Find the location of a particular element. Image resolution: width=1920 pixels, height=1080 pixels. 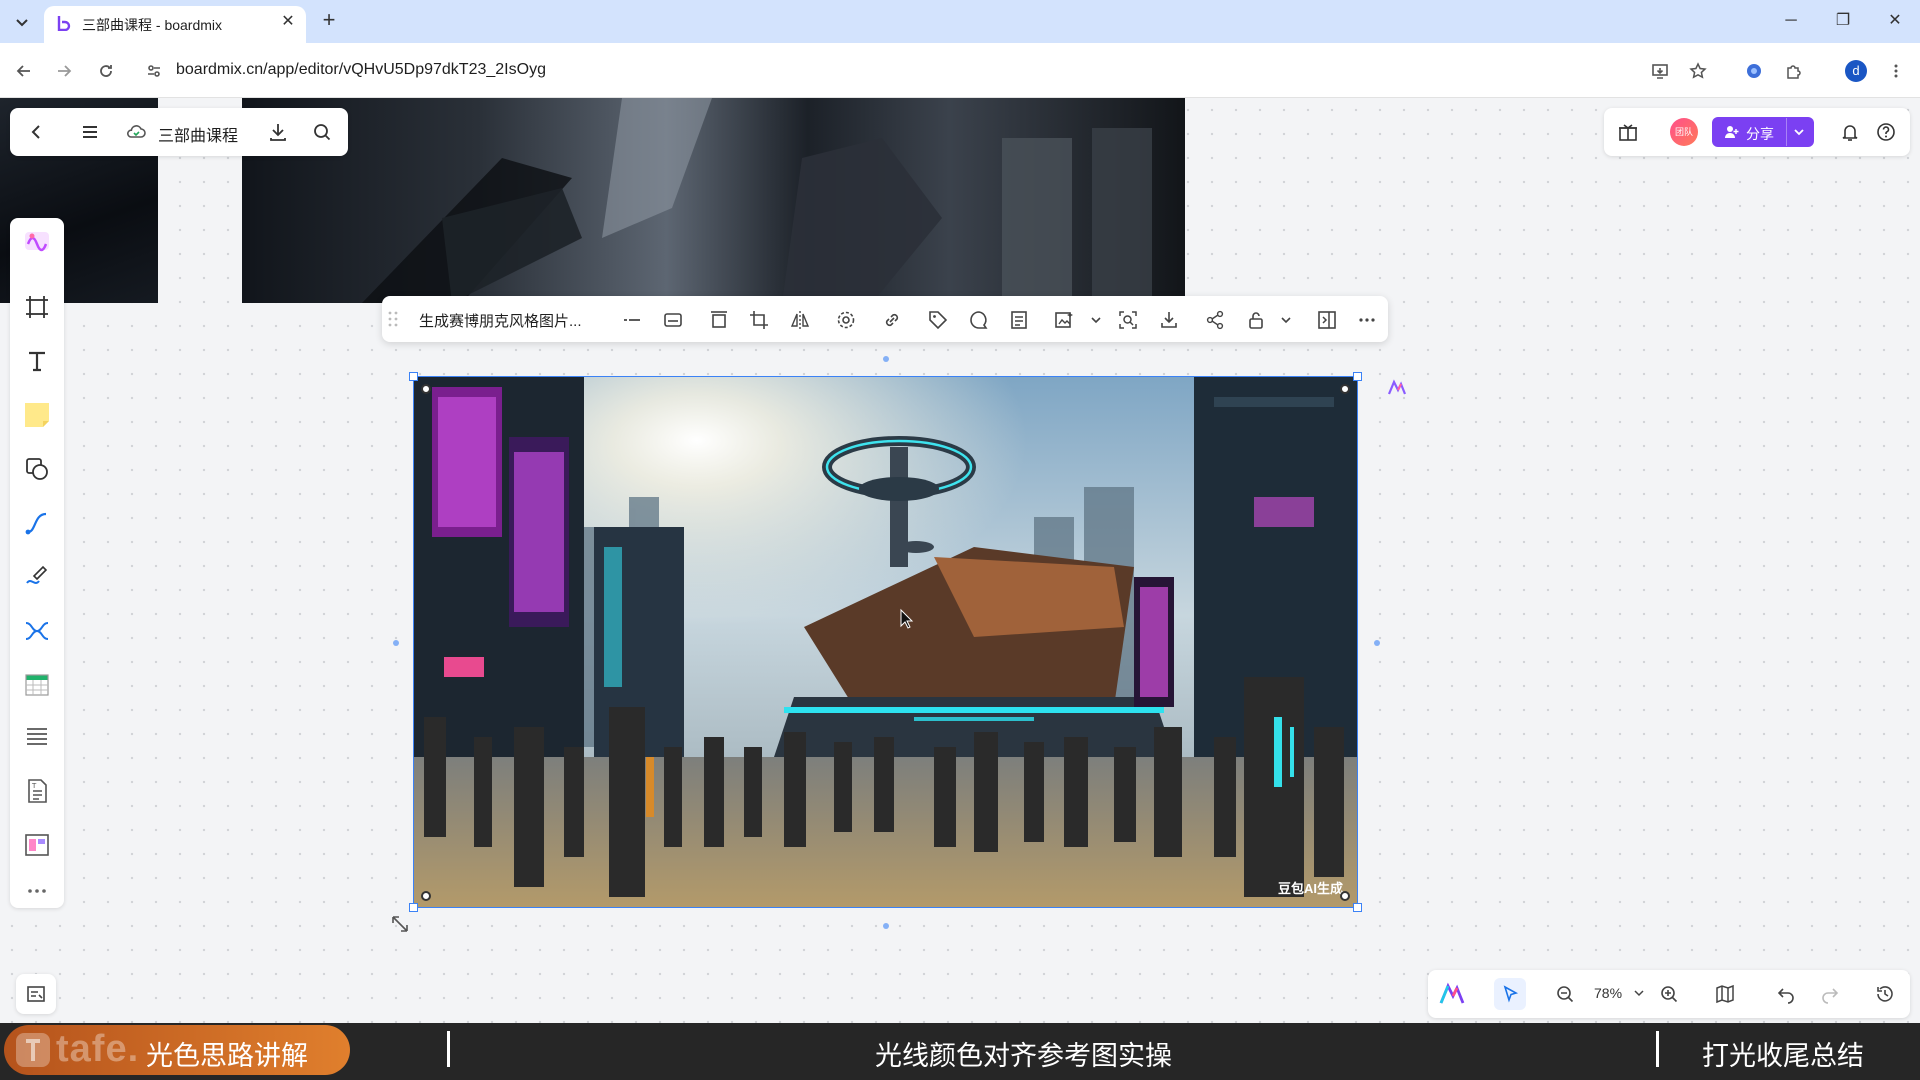

mindmap-tool-icon is located at coordinates (37, 631).